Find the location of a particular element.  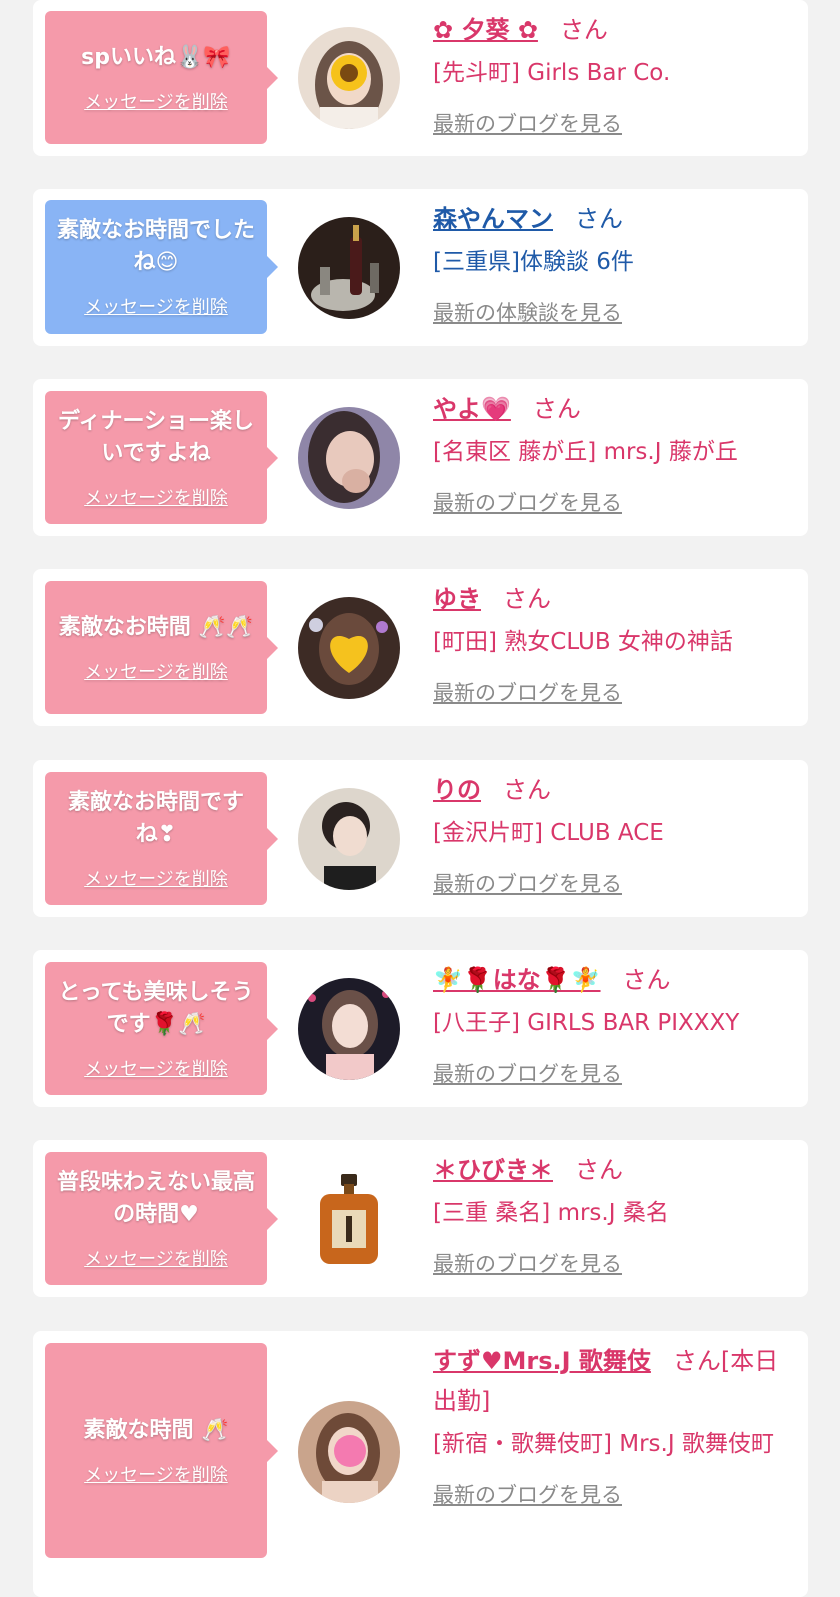

user-name-link: 🧚🌹はな🌹🧚 is located at coordinates (517, 980).